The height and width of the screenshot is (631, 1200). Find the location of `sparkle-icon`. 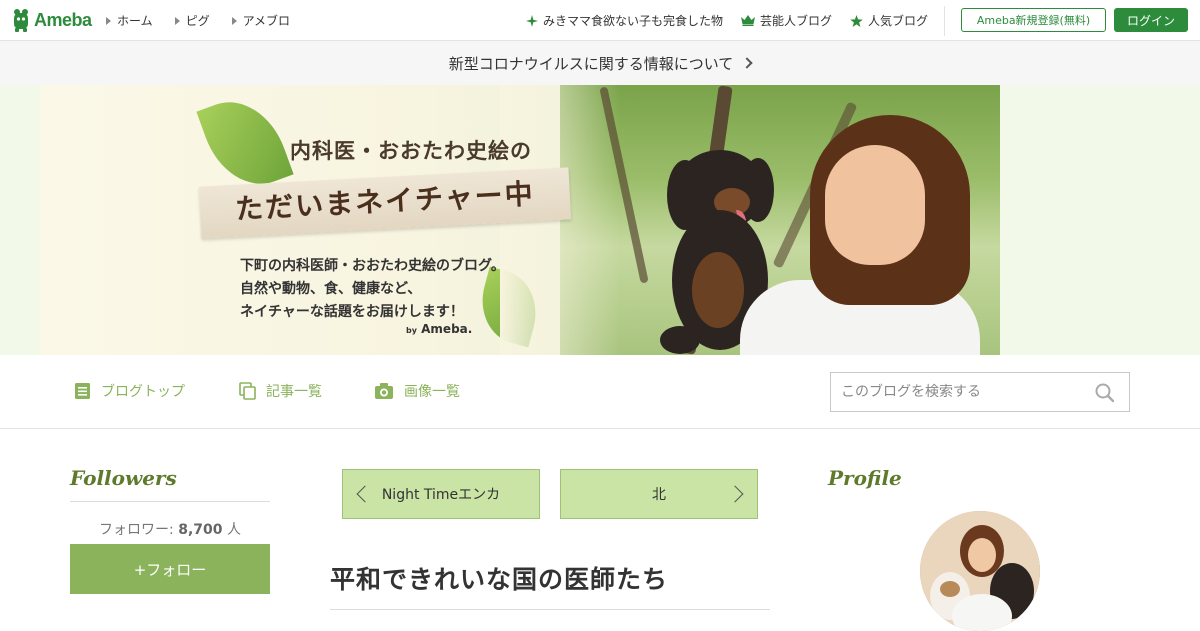

sparkle-icon is located at coordinates (531, 20).